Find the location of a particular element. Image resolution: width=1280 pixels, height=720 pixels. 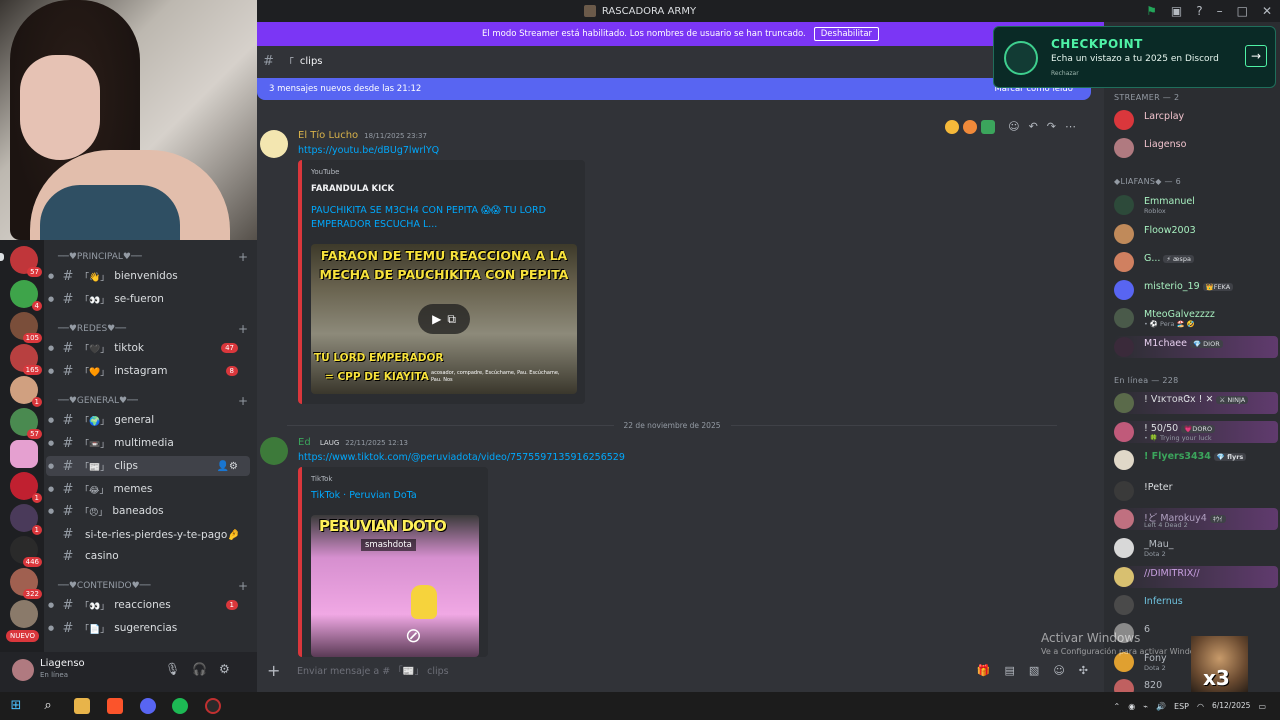

attach-plus-icon: + is located at coordinates (273, 670).